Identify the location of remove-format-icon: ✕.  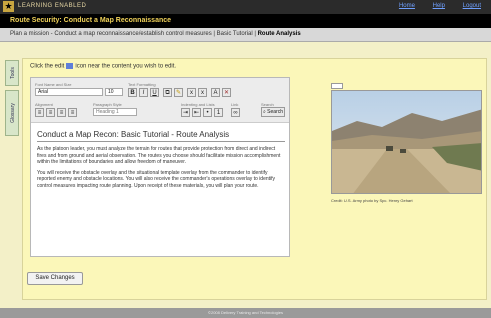
(226, 92).